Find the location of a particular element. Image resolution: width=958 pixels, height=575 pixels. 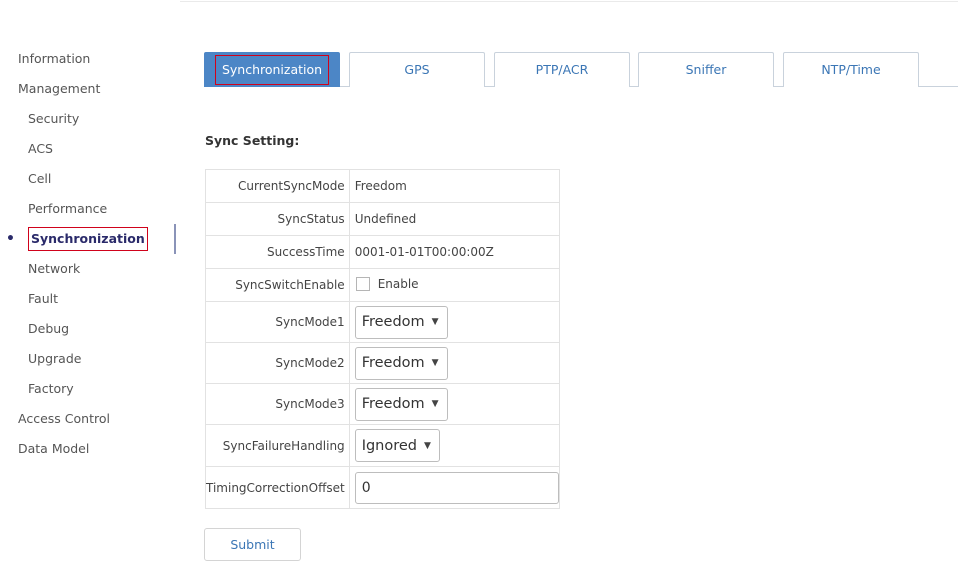

tab-ntp-time: NTP/Time is located at coordinates (851, 69).